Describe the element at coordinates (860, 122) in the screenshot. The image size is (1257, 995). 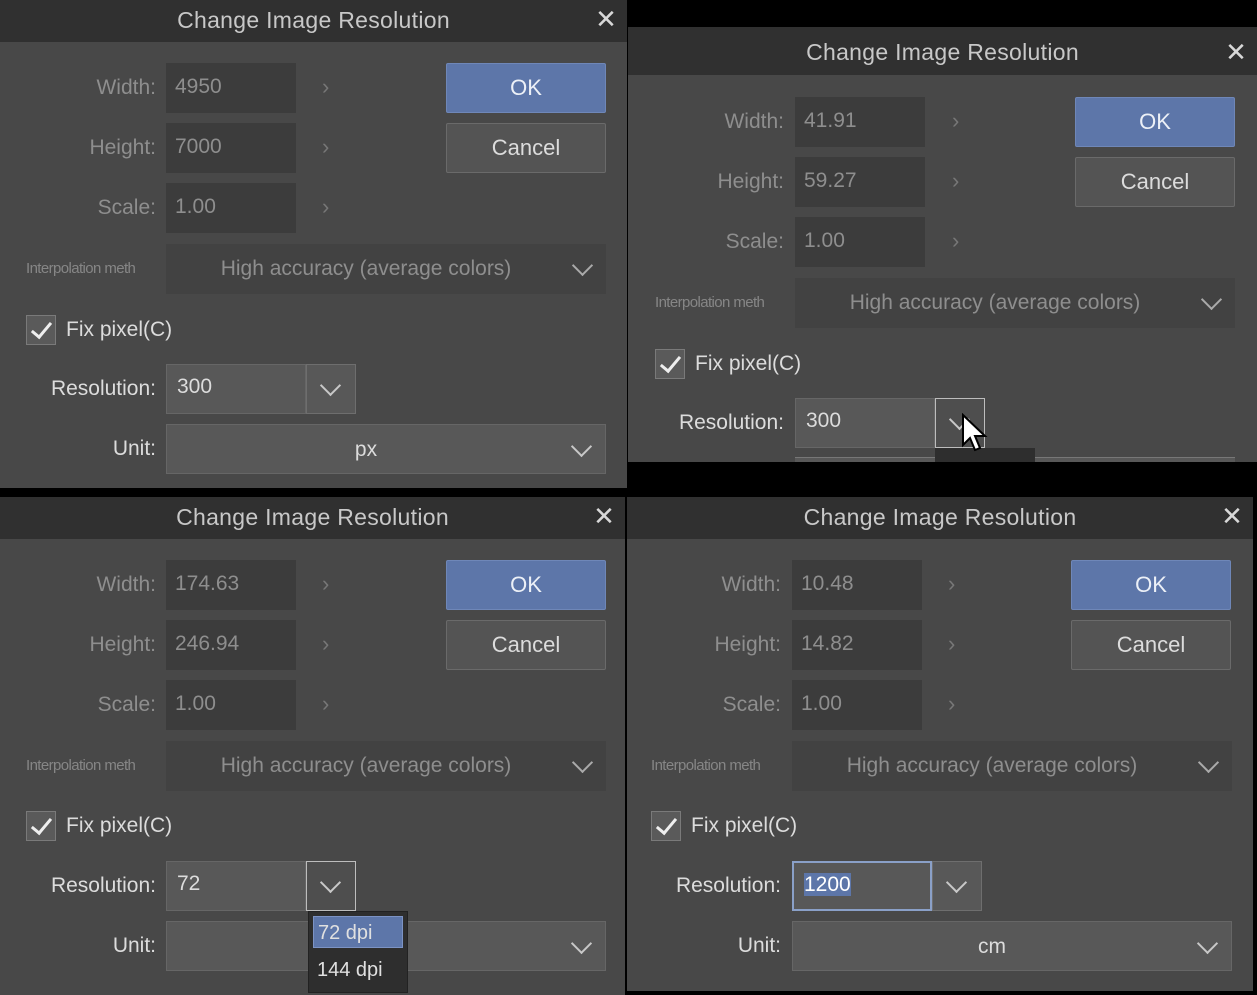
I see `width-field: 41.91` at that location.